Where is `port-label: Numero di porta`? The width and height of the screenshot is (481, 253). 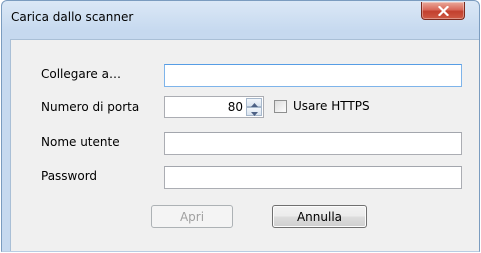
port-label: Numero di porta is located at coordinates (90, 107).